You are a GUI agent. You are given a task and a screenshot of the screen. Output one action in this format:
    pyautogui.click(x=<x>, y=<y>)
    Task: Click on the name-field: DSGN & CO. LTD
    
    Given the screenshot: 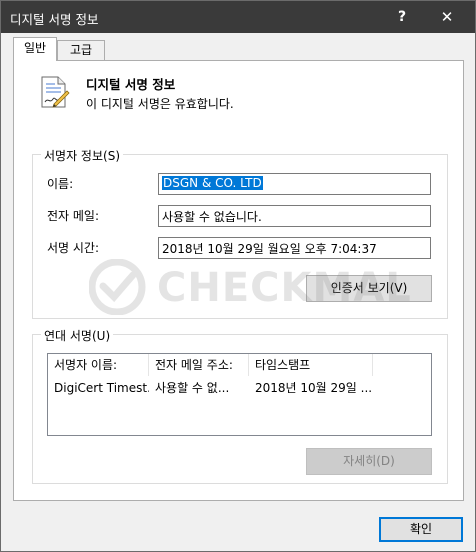 What is the action you would take?
    pyautogui.click(x=294, y=184)
    